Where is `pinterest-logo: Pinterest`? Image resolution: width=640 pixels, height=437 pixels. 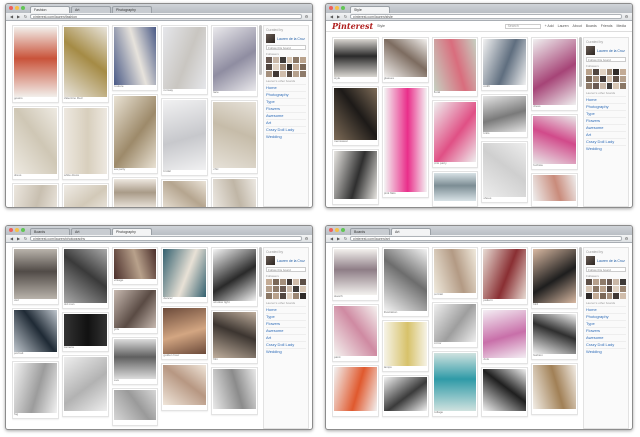
pinterest-logo: Pinterest is located at coordinates (352, 26).